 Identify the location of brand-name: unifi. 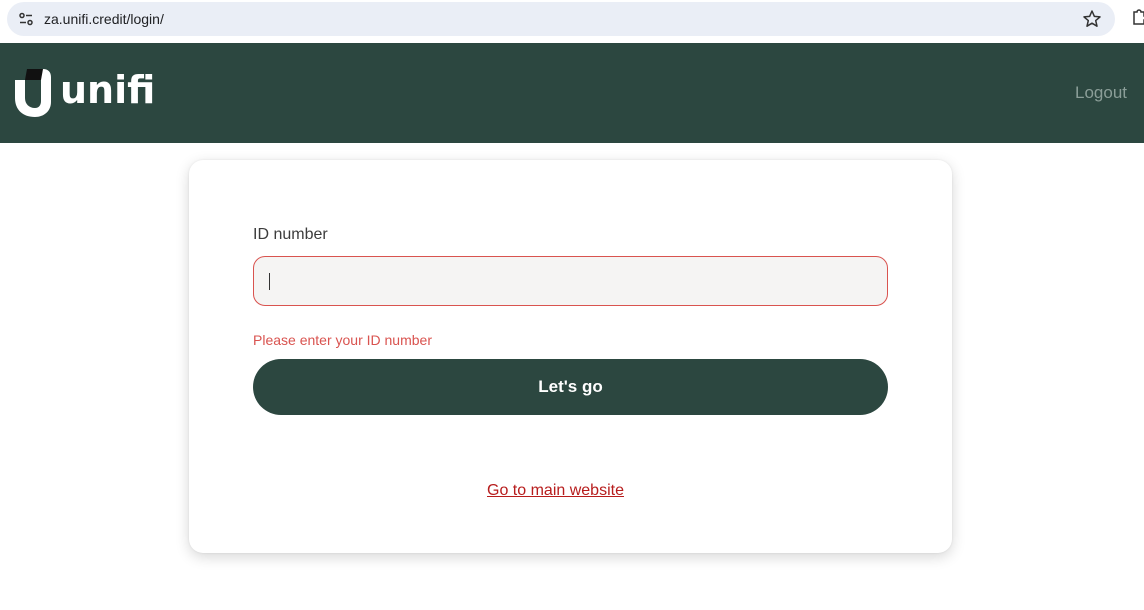
(108, 90).